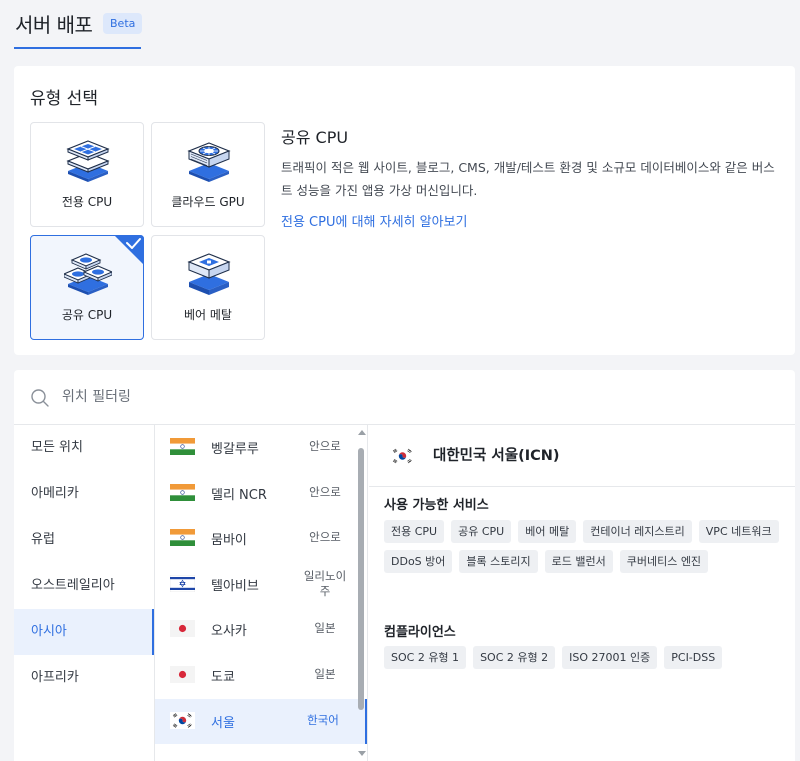 This screenshot has height=761, width=800. I want to click on location-filter-input, so click(262, 397).